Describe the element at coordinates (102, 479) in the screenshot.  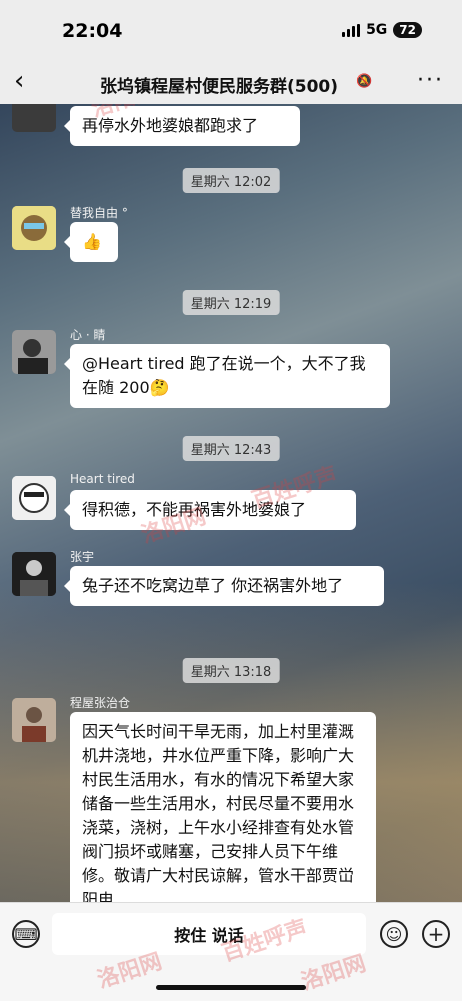
I see `sender-name: Heart tired` at that location.